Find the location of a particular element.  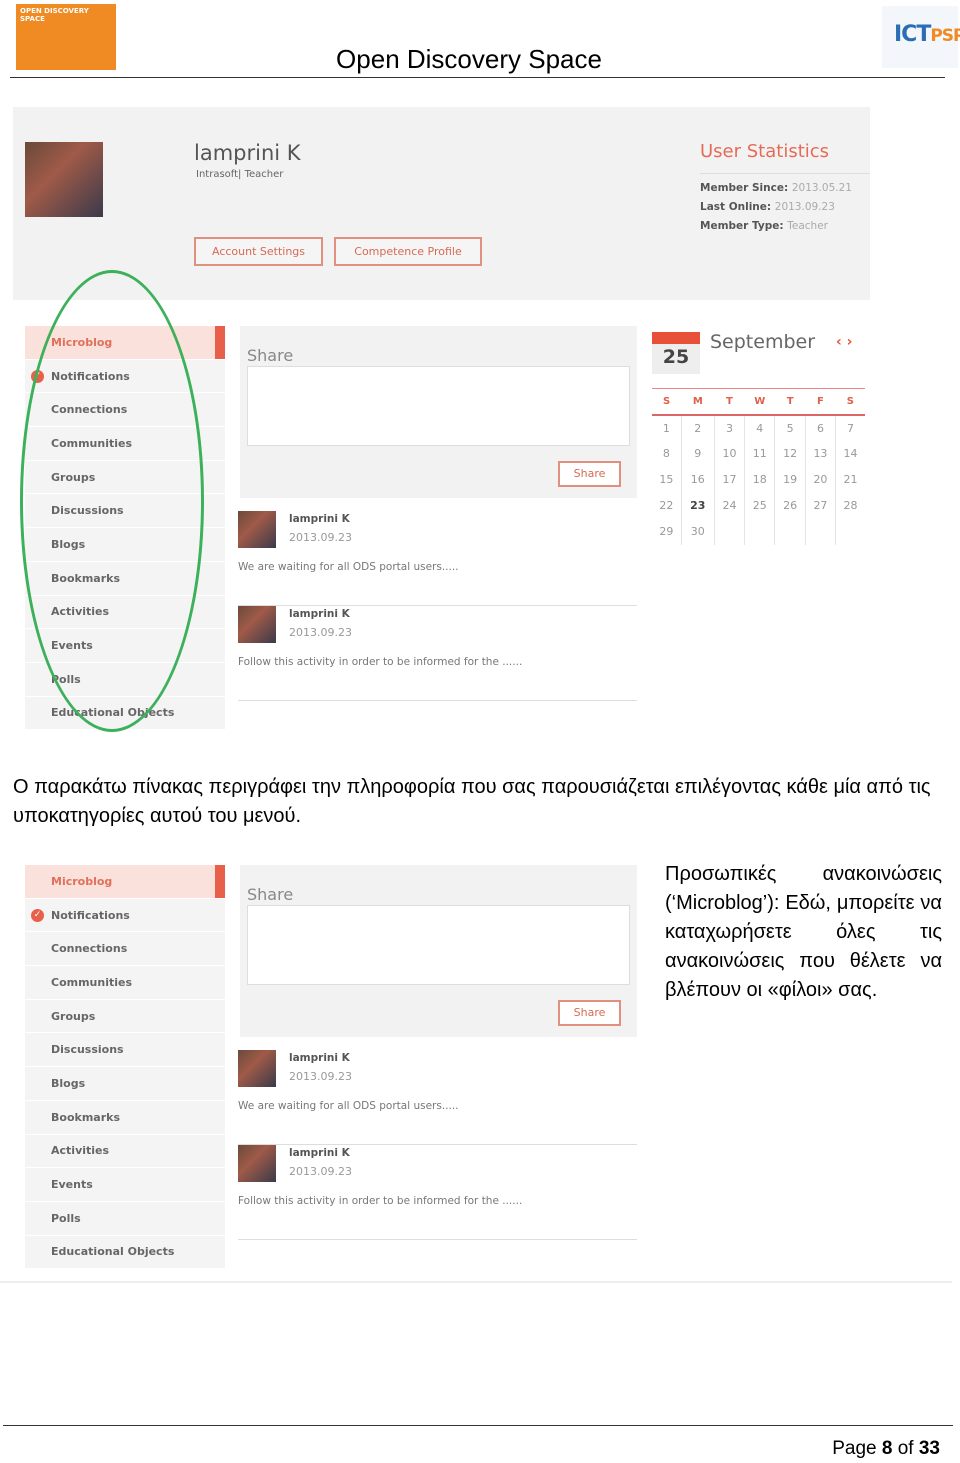

calendar-day-cell: 1 is located at coordinates (666, 428).